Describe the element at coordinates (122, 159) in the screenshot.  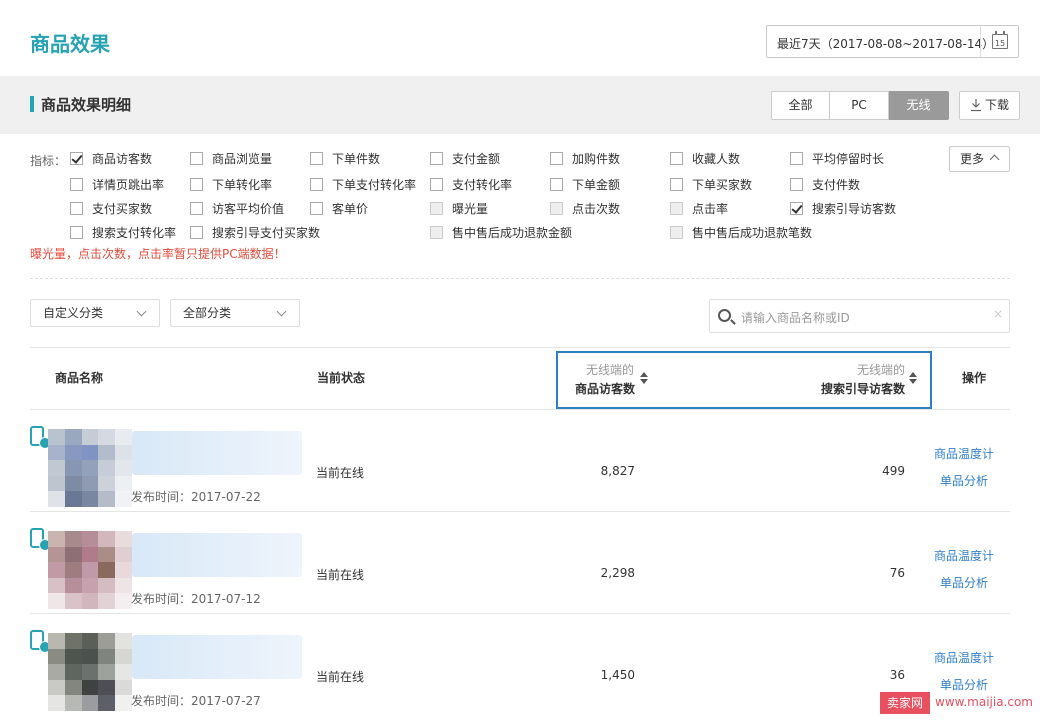
I see `metric-label: 商品访客数` at that location.